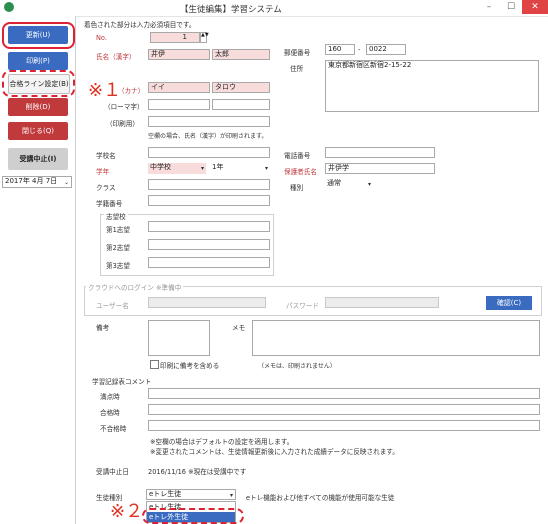 This screenshot has width=548, height=524. What do you see at coordinates (122, 124) in the screenshot?
I see `print-name-label: （印刷用）` at bounding box center [122, 124].